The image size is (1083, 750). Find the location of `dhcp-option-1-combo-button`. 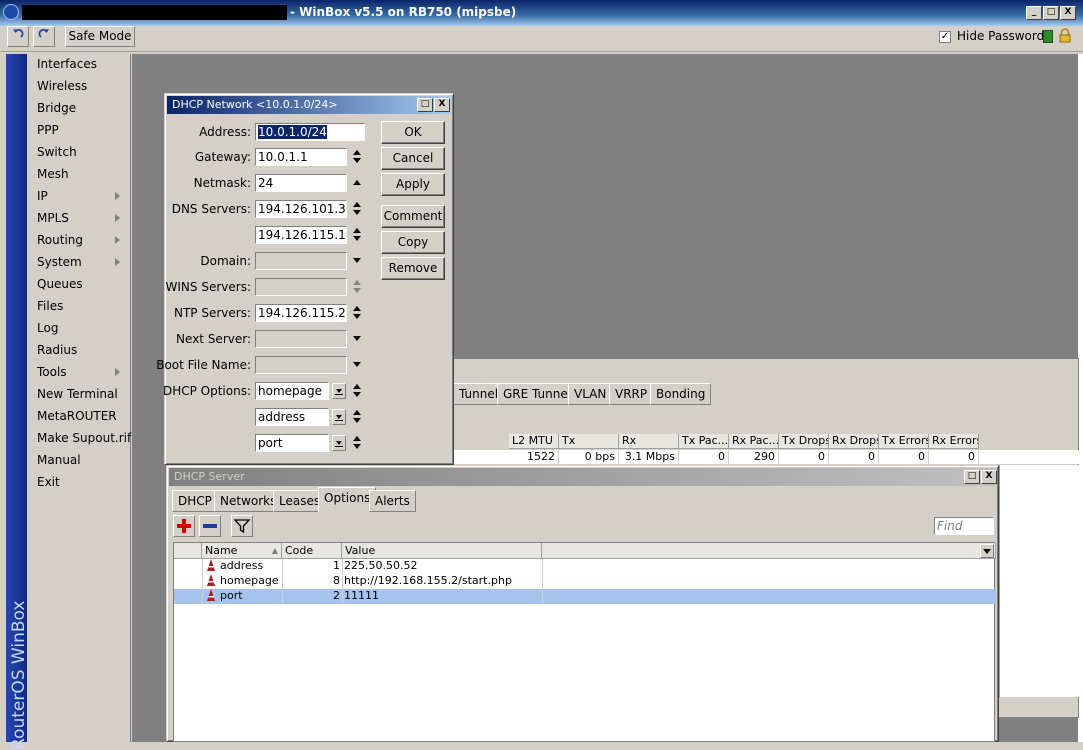

dhcp-option-1-combo-button is located at coordinates (339, 391).